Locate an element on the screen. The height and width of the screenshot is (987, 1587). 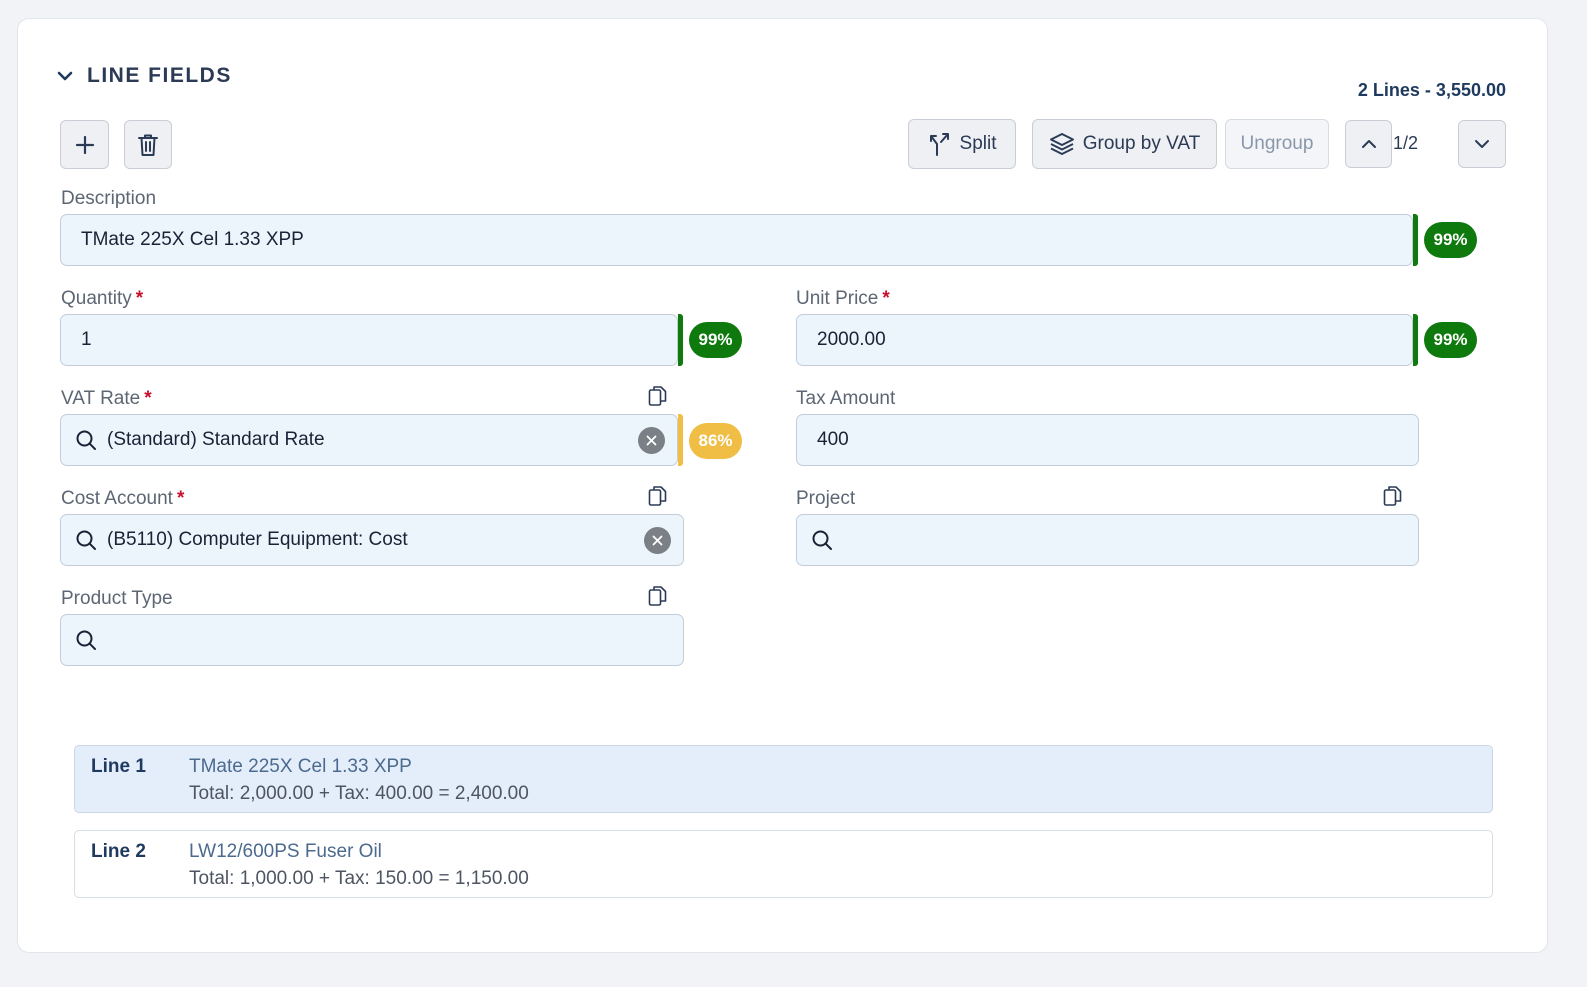
tax-amount-field: 400 is located at coordinates (1107, 440).